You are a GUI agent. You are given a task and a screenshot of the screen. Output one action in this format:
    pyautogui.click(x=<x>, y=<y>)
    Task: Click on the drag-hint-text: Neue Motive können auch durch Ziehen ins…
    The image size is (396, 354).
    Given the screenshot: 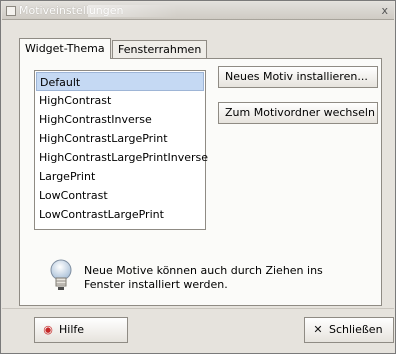 What is the action you would take?
    pyautogui.click(x=203, y=277)
    